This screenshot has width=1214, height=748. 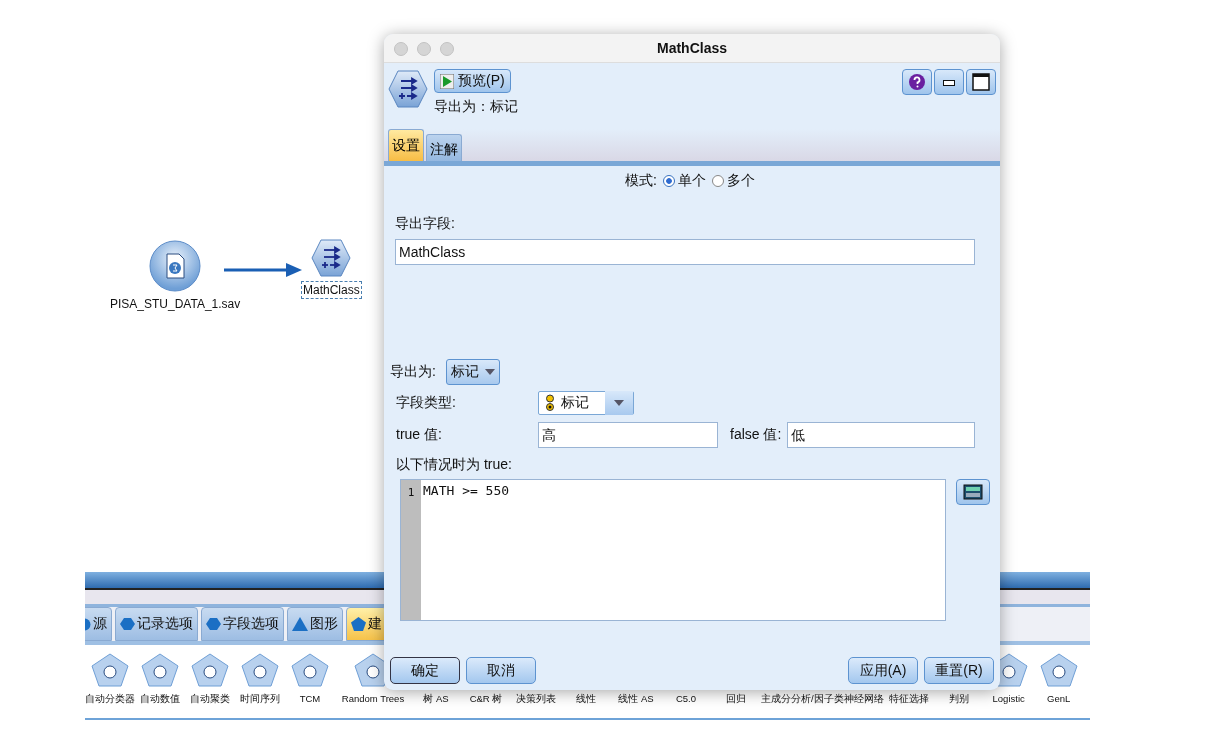 I want to click on palette-tab: 记录选项, so click(x=156, y=624).